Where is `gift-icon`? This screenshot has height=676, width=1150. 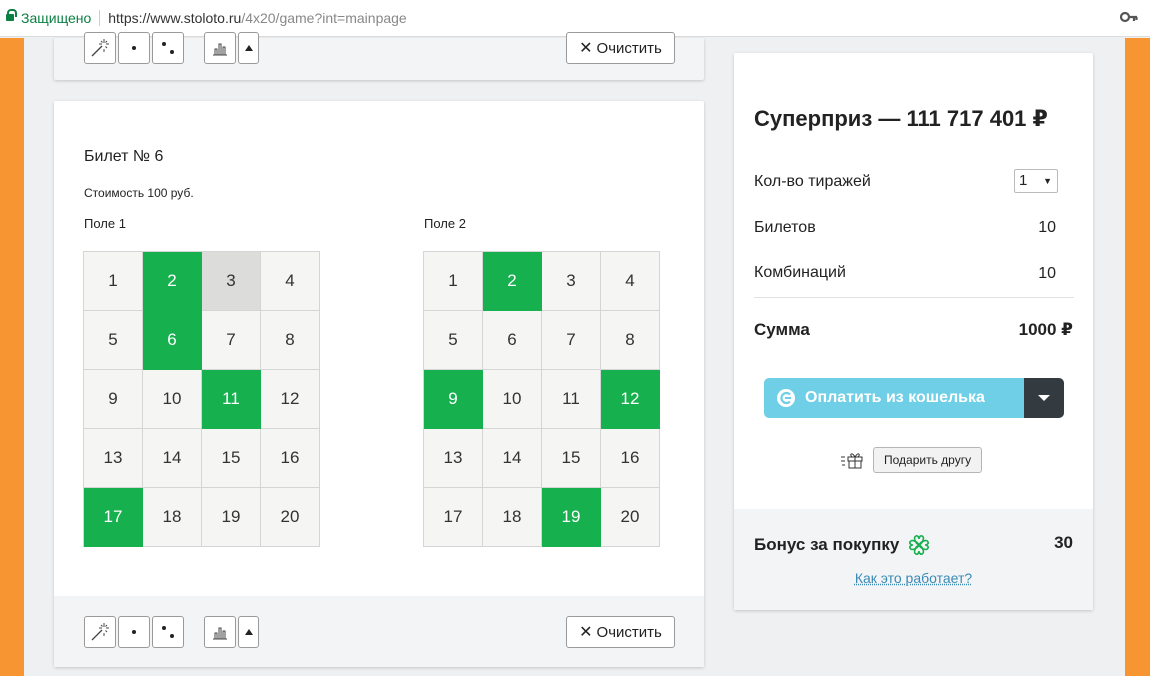
gift-icon is located at coordinates (852, 461).